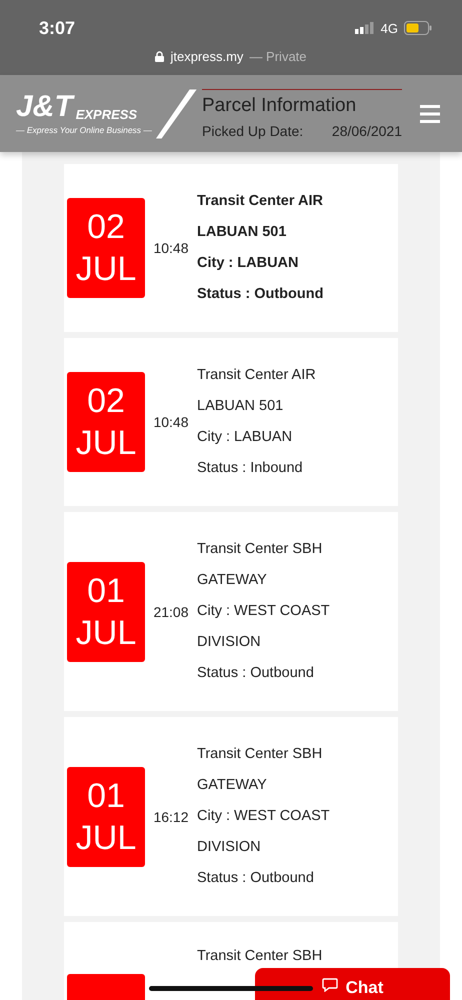  I want to click on battery-icon, so click(418, 28).